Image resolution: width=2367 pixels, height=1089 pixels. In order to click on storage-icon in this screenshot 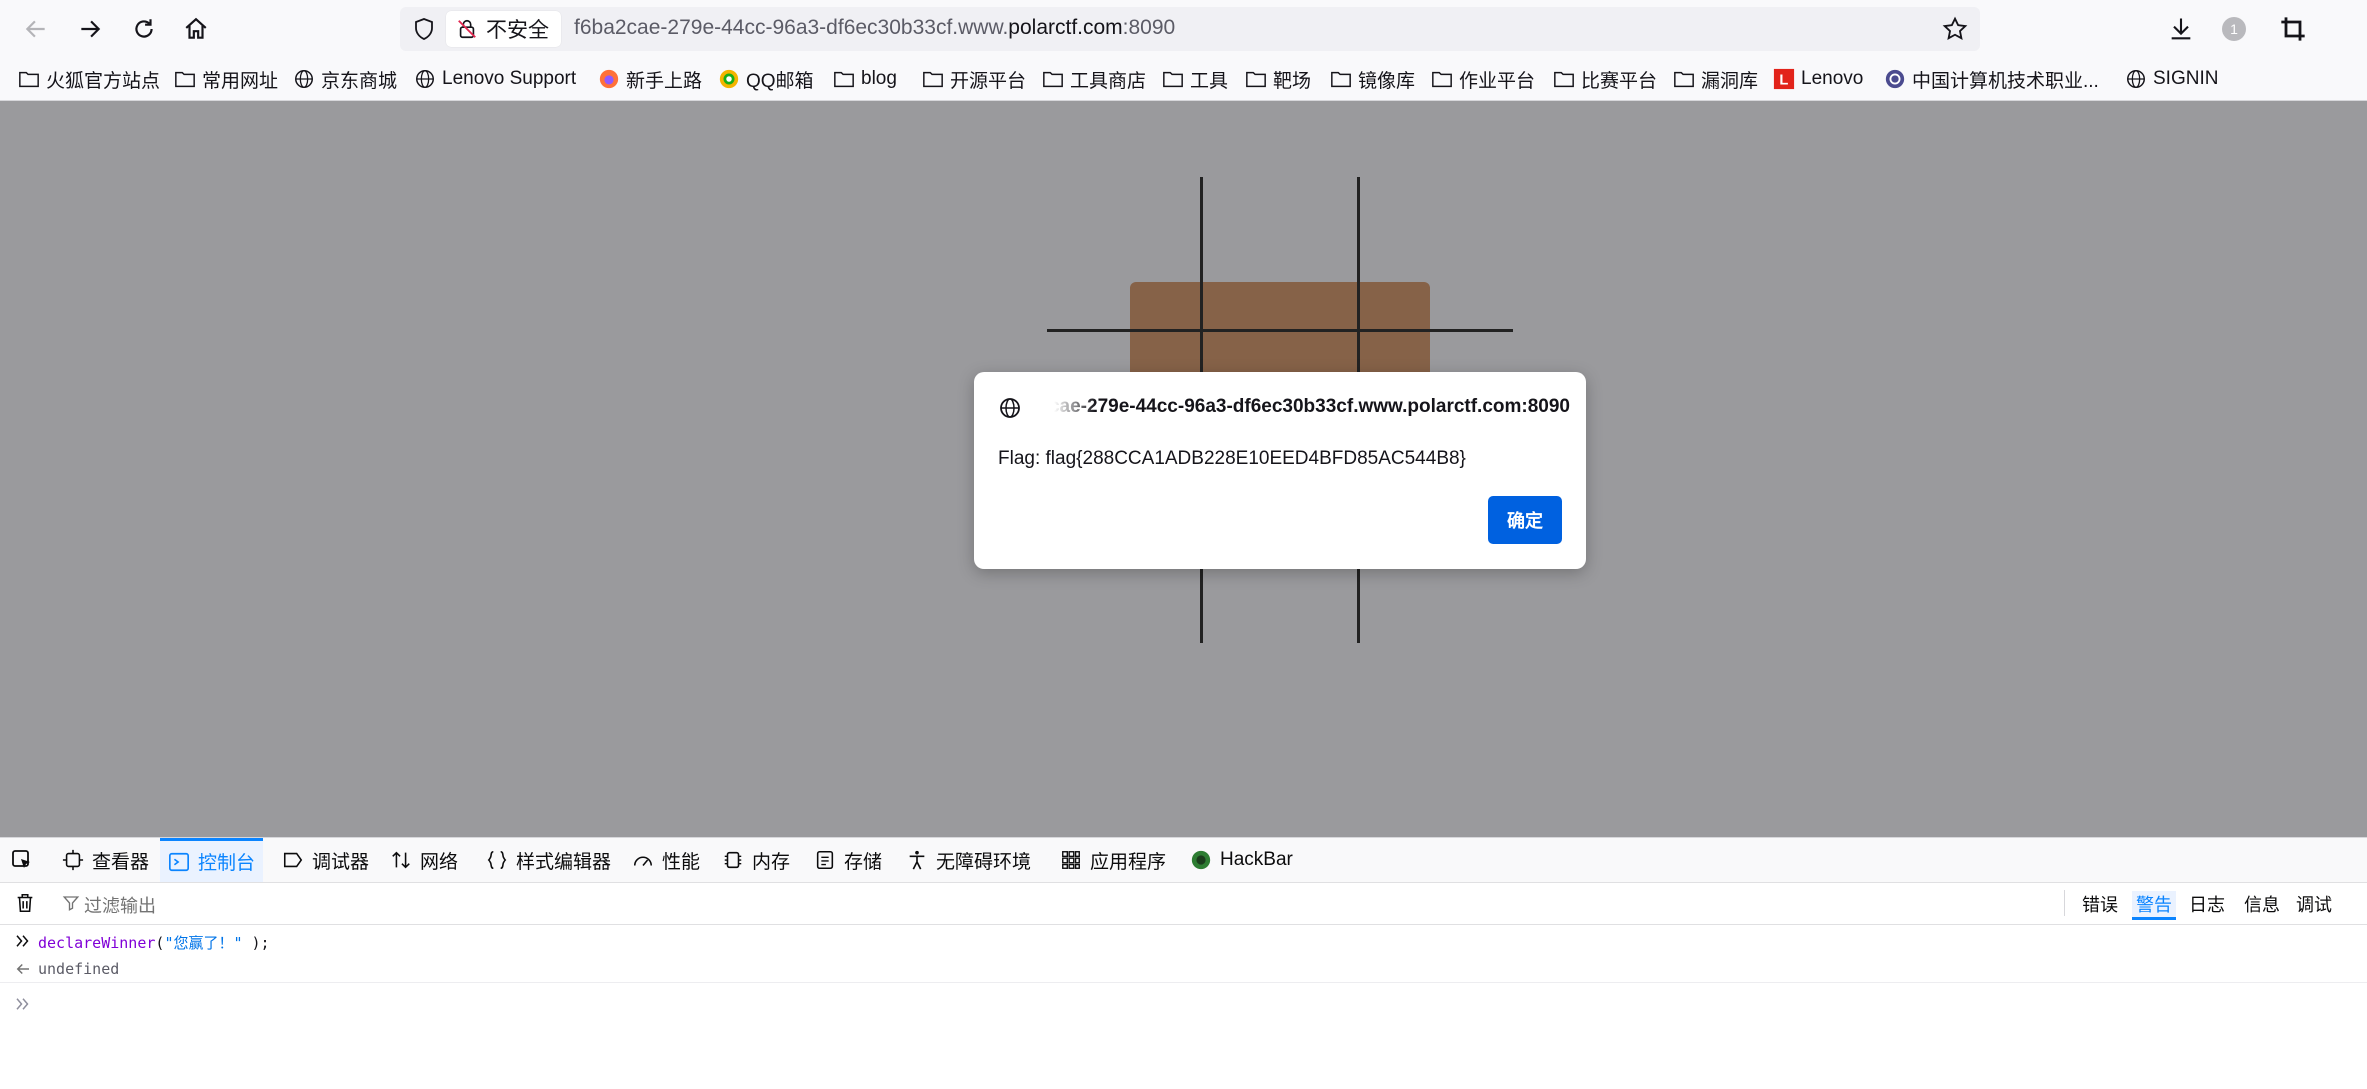, I will do `click(825, 860)`.